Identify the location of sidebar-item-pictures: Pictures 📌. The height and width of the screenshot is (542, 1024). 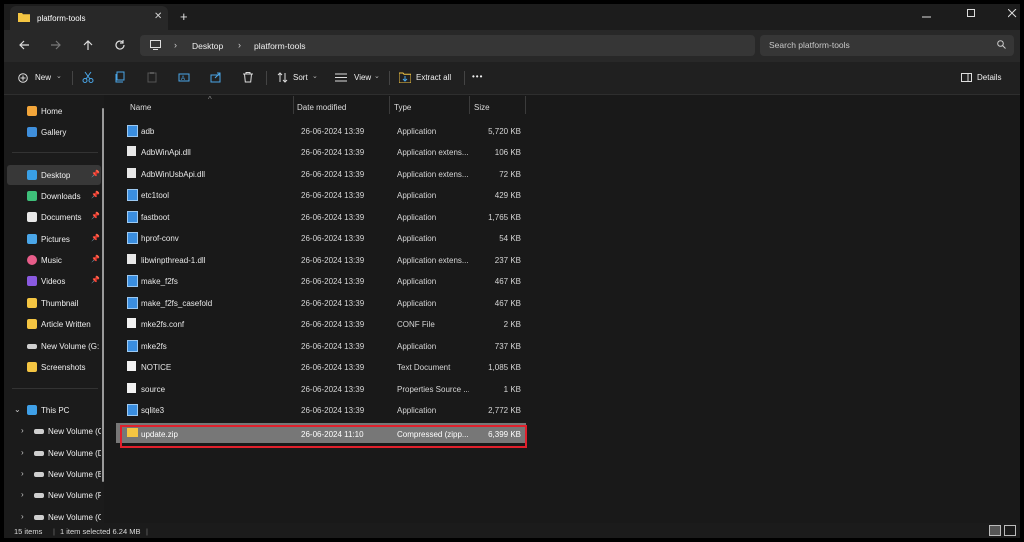
(54, 239).